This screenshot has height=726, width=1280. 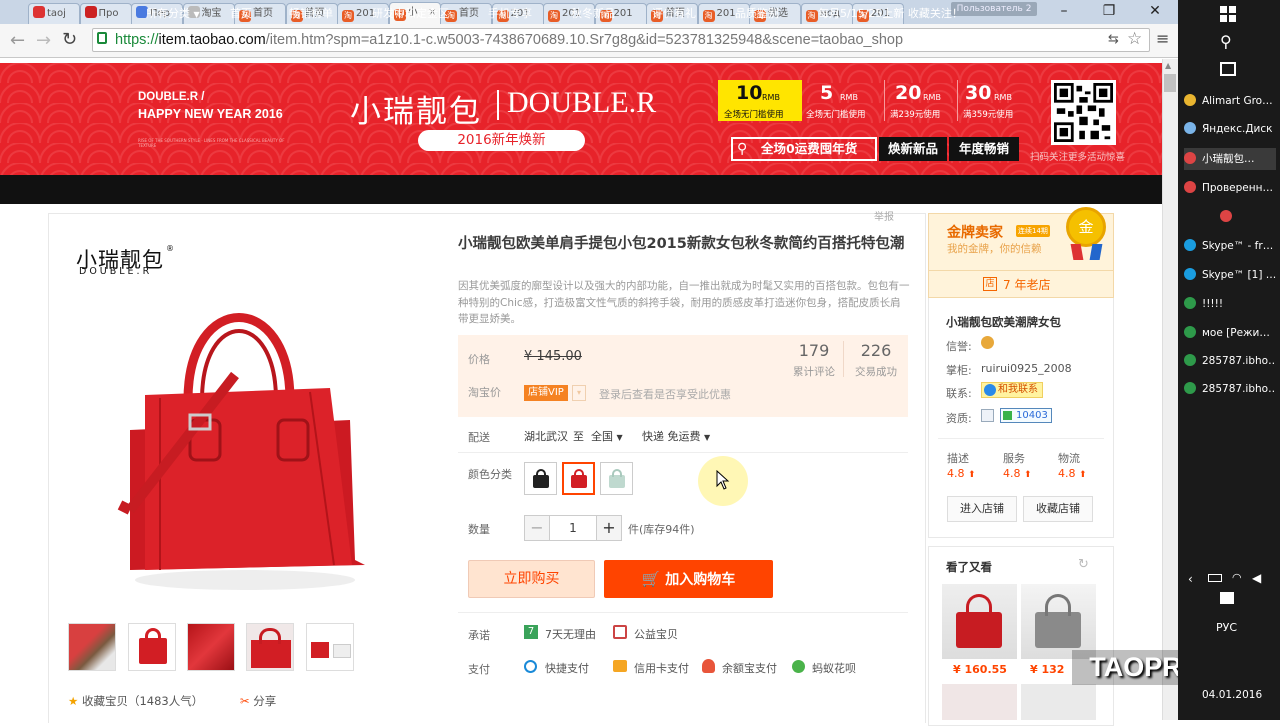 What do you see at coordinates (1226, 627) in the screenshot?
I see `language-indicator: РУС` at bounding box center [1226, 627].